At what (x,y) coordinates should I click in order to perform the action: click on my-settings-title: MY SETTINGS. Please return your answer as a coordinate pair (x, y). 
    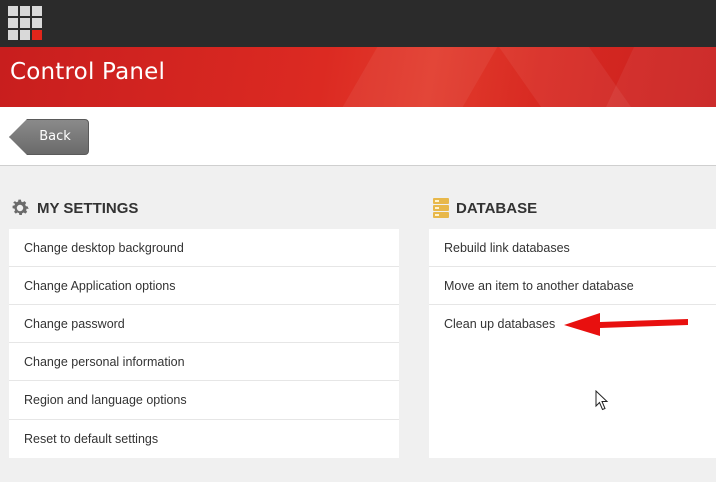
    Looking at the image, I should click on (88, 208).